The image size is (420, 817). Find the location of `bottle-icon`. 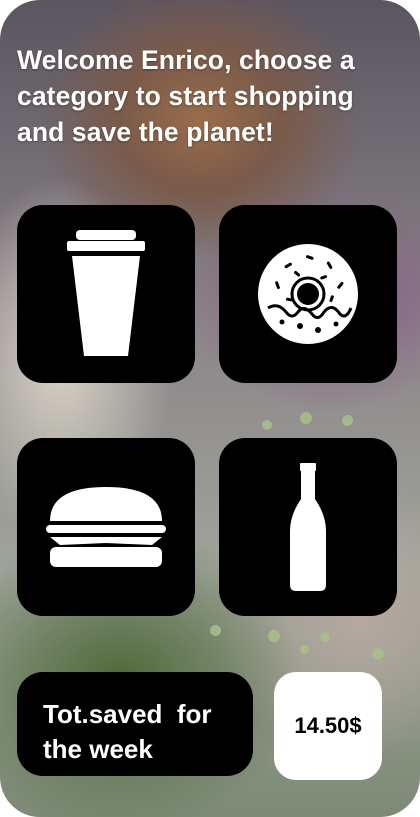

bottle-icon is located at coordinates (308, 527).